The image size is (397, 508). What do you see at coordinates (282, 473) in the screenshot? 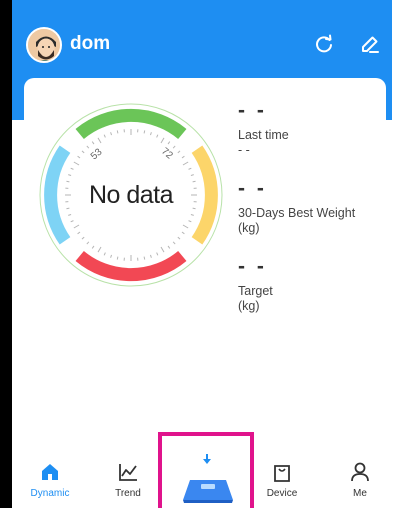
I see `shopping-bag-icon` at bounding box center [282, 473].